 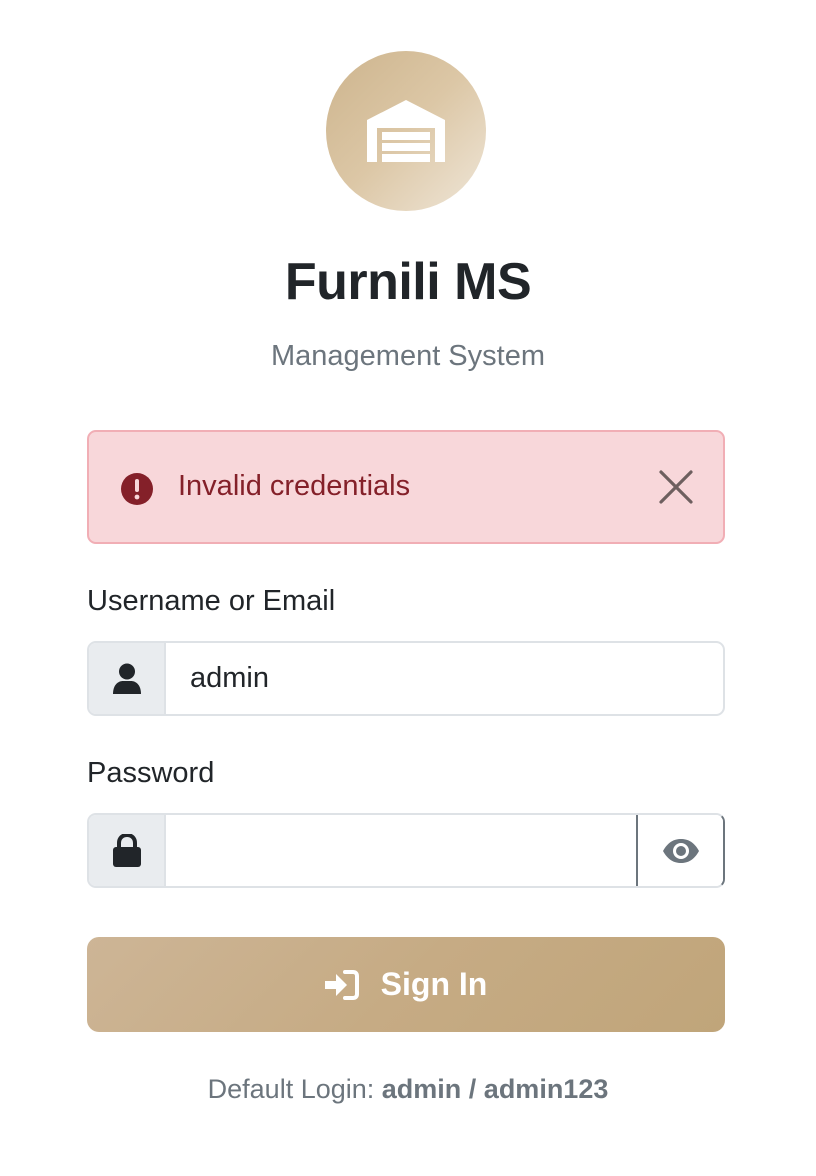 I want to click on username-addon, so click(x=127, y=678).